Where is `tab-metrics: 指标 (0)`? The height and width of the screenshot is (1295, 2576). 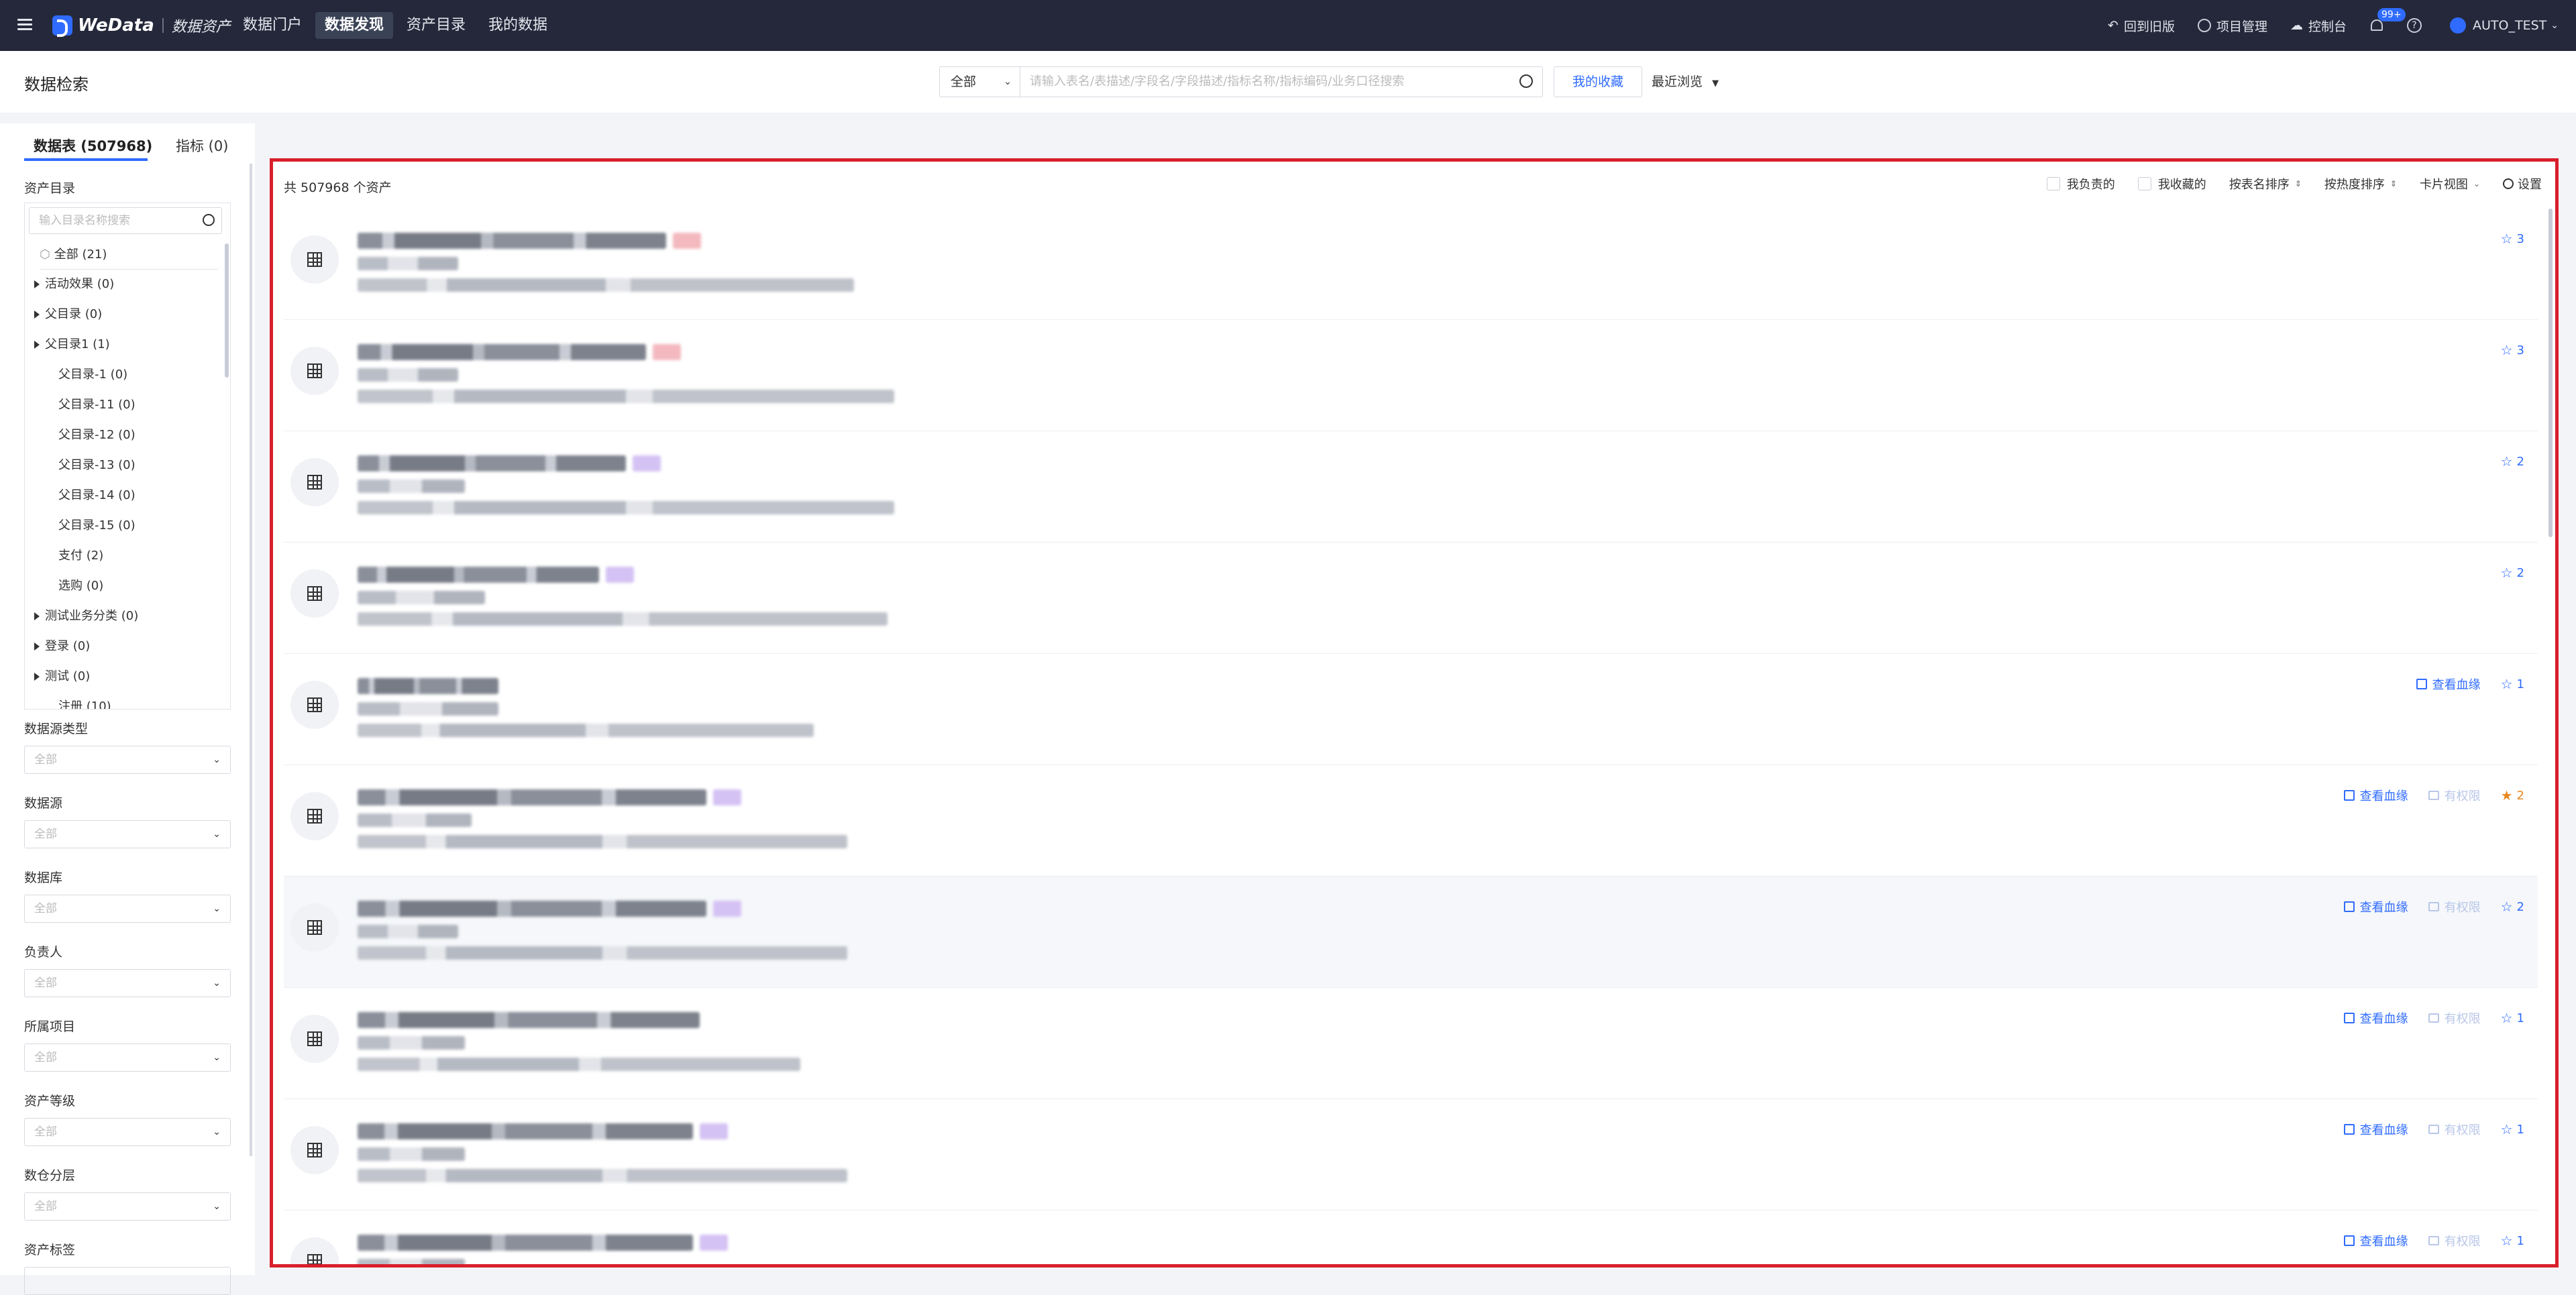
tab-metrics: 指标 (0) is located at coordinates (202, 145).